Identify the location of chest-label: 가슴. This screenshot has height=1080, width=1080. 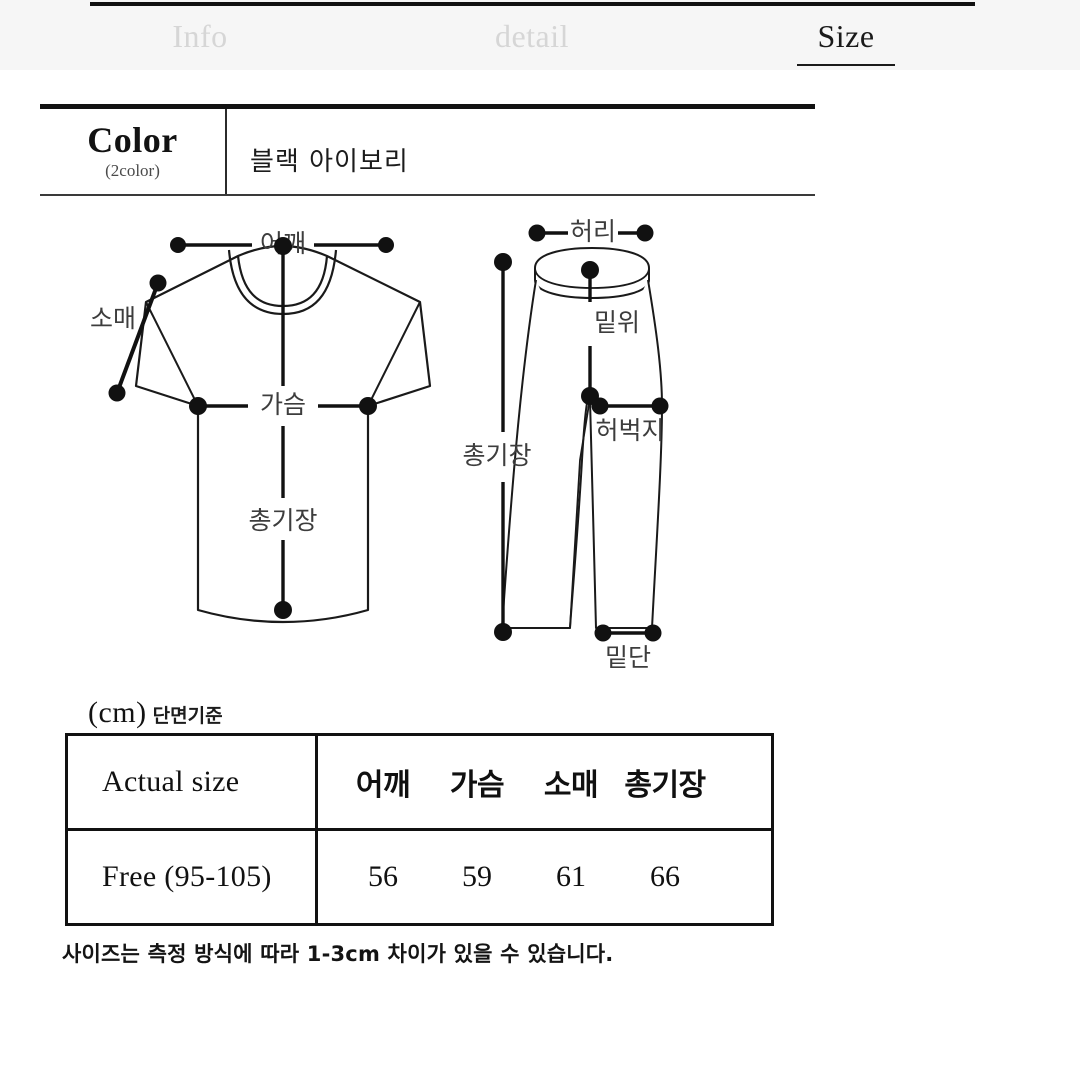
(283, 404).